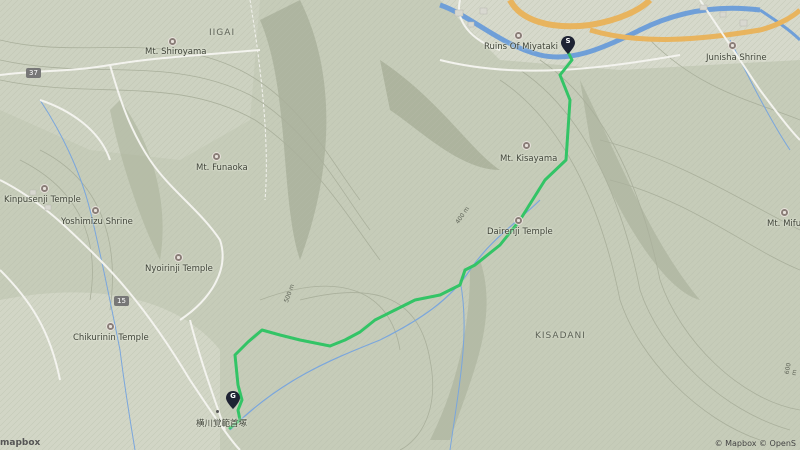 The width and height of the screenshot is (800, 450). I want to click on goal-marker-label: G, so click(233, 396).